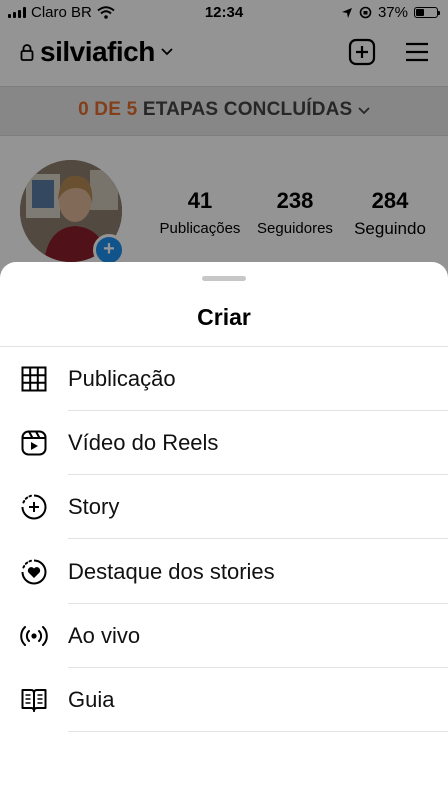 Image resolution: width=448 pixels, height=798 pixels. I want to click on highlight-heart-icon, so click(34, 572).